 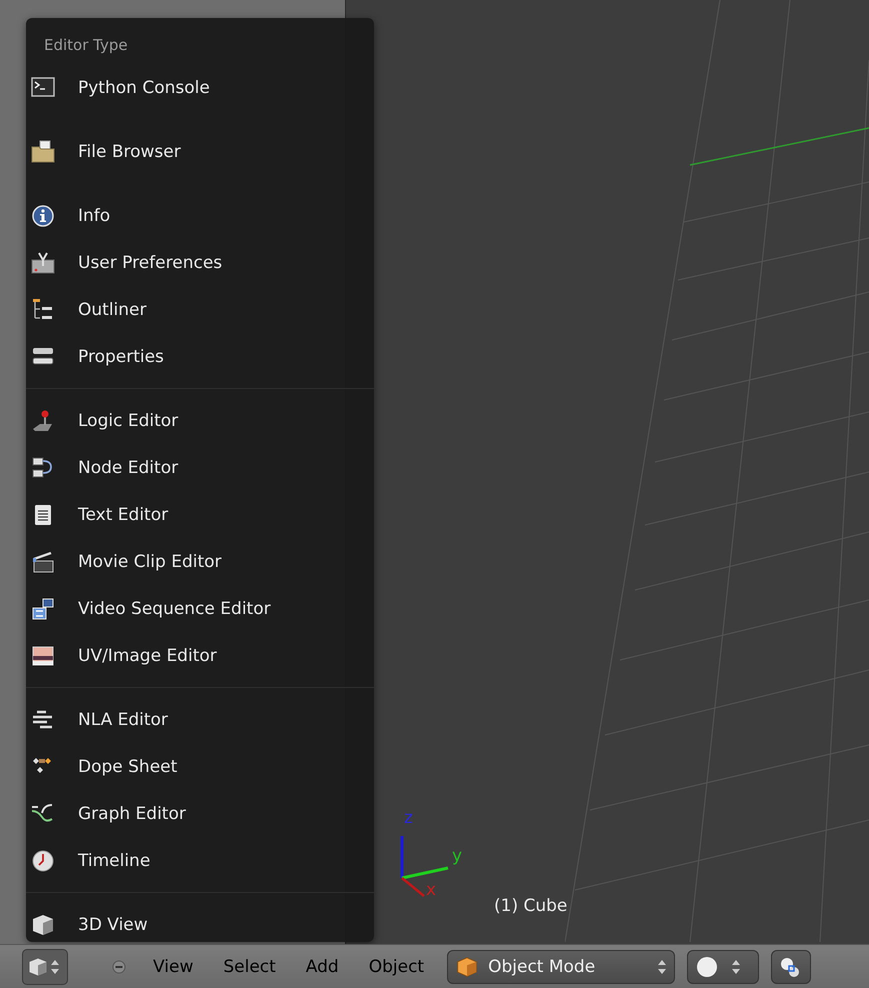 I want to click on menu-item: Outliner, so click(x=200, y=309).